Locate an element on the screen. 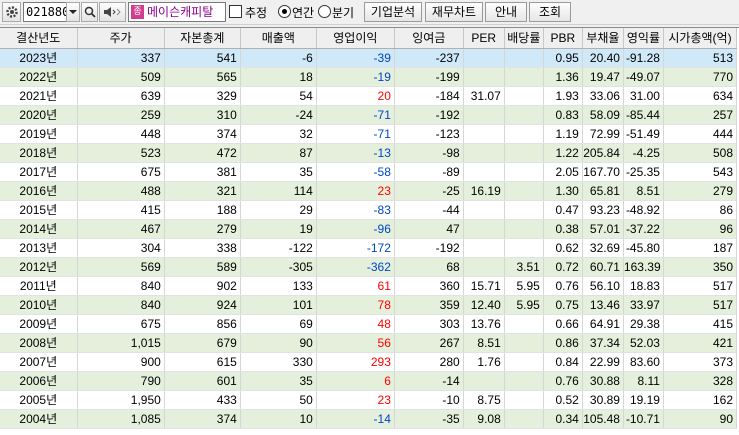 The height and width of the screenshot is (435, 739). surplus-cell: -35 is located at coordinates (429, 419).